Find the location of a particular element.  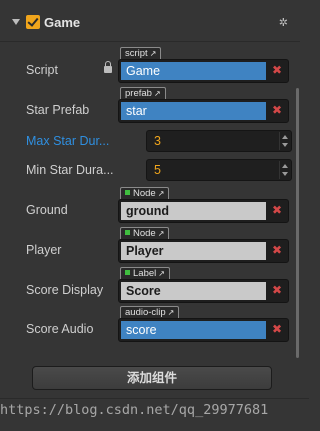

star-prefab-value: star is located at coordinates (193, 111).